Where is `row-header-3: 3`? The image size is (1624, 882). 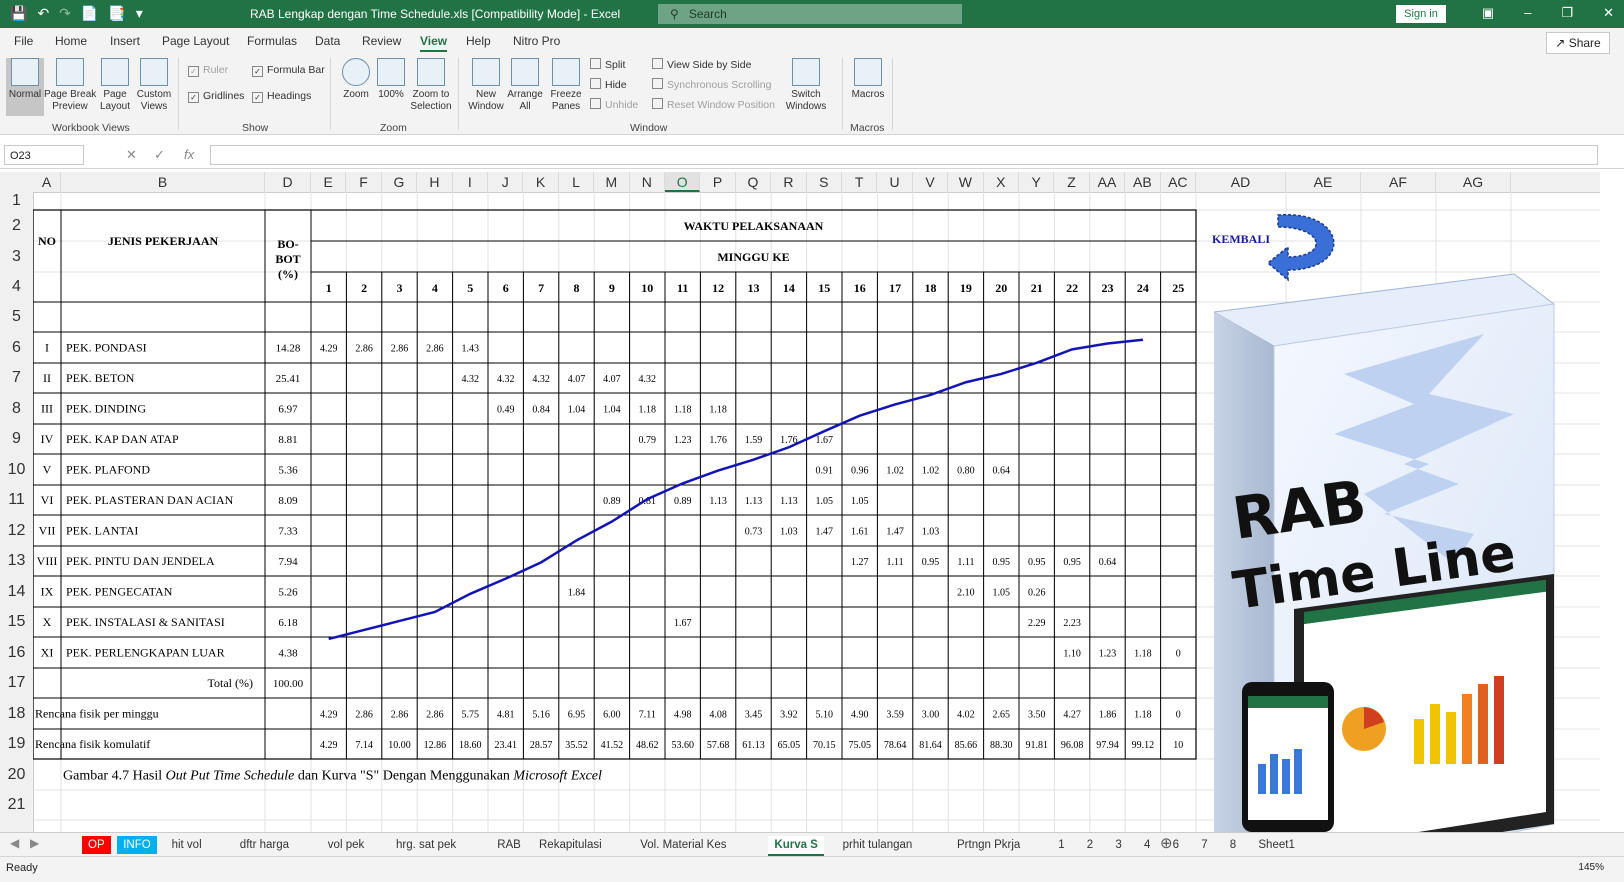 row-header-3: 3 is located at coordinates (16, 257).